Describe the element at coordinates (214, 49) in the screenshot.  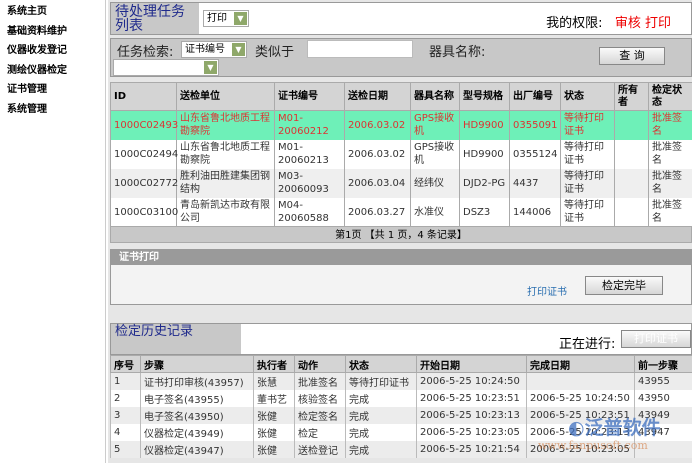
I see `search-field-select: 证书编号 ▼` at that location.